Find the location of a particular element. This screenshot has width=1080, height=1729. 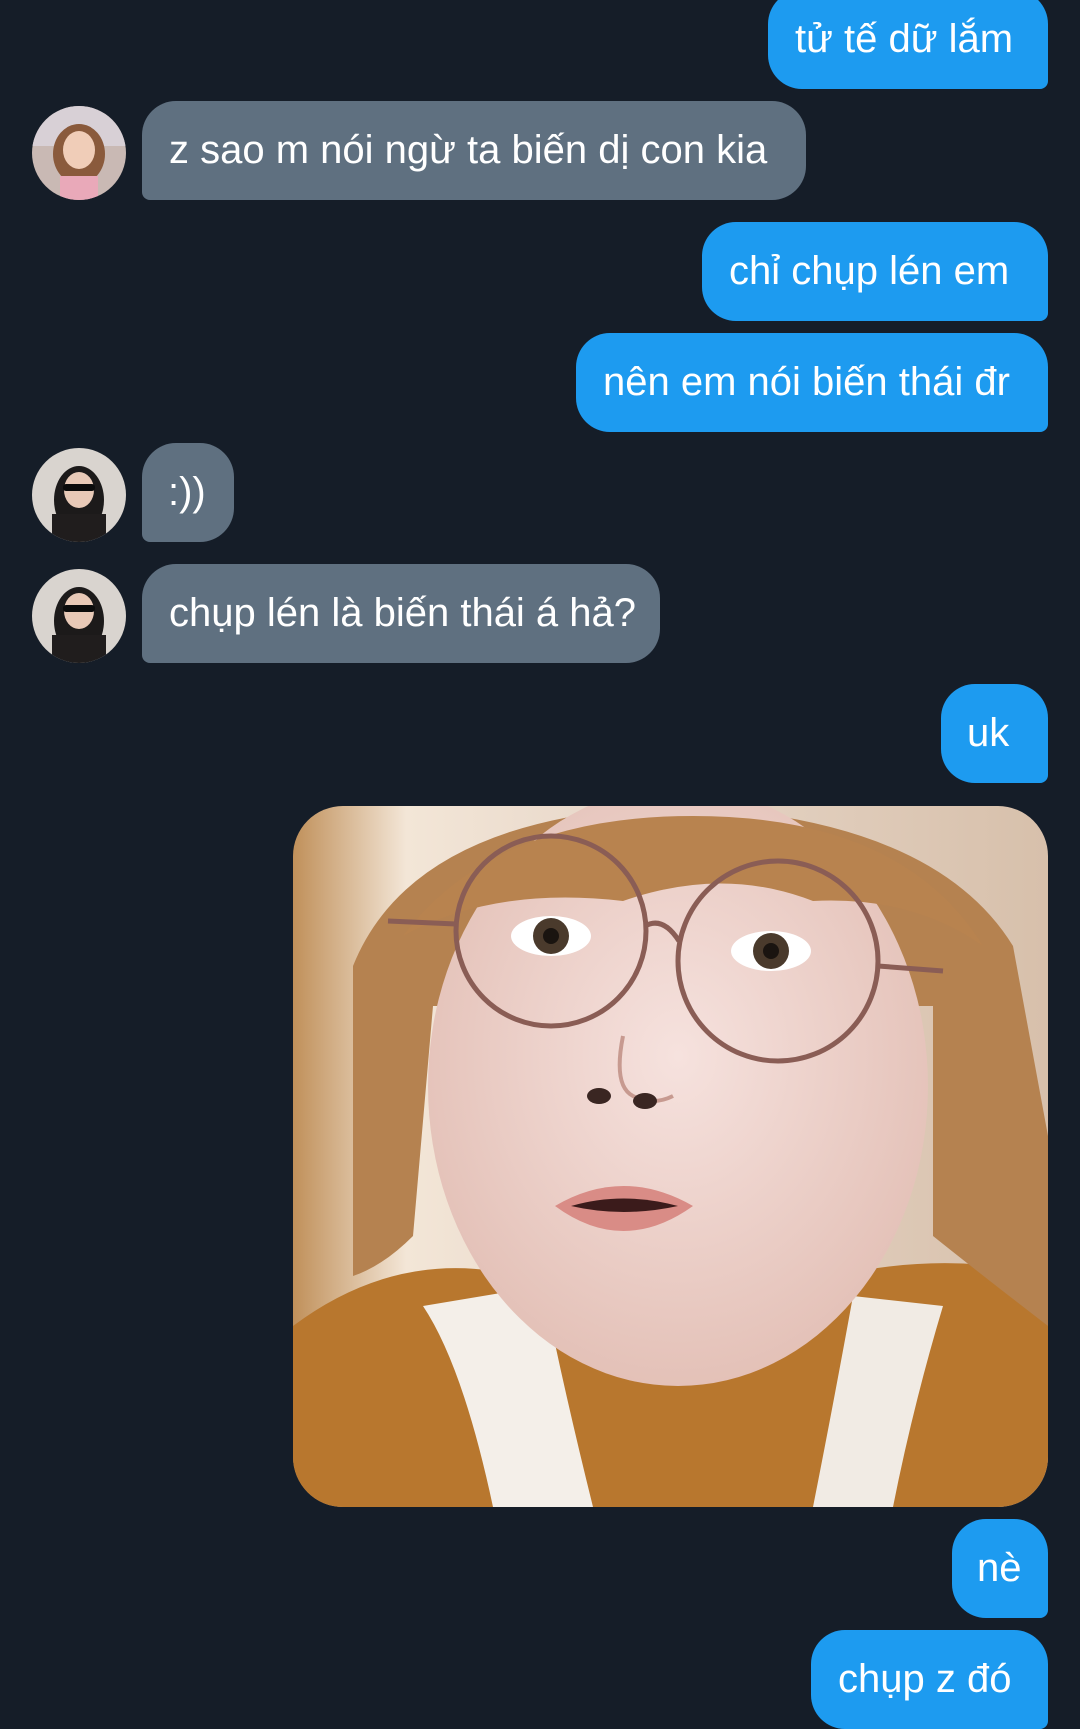

message-bubble-outgoing: chụp z đó is located at coordinates (929, 1679).